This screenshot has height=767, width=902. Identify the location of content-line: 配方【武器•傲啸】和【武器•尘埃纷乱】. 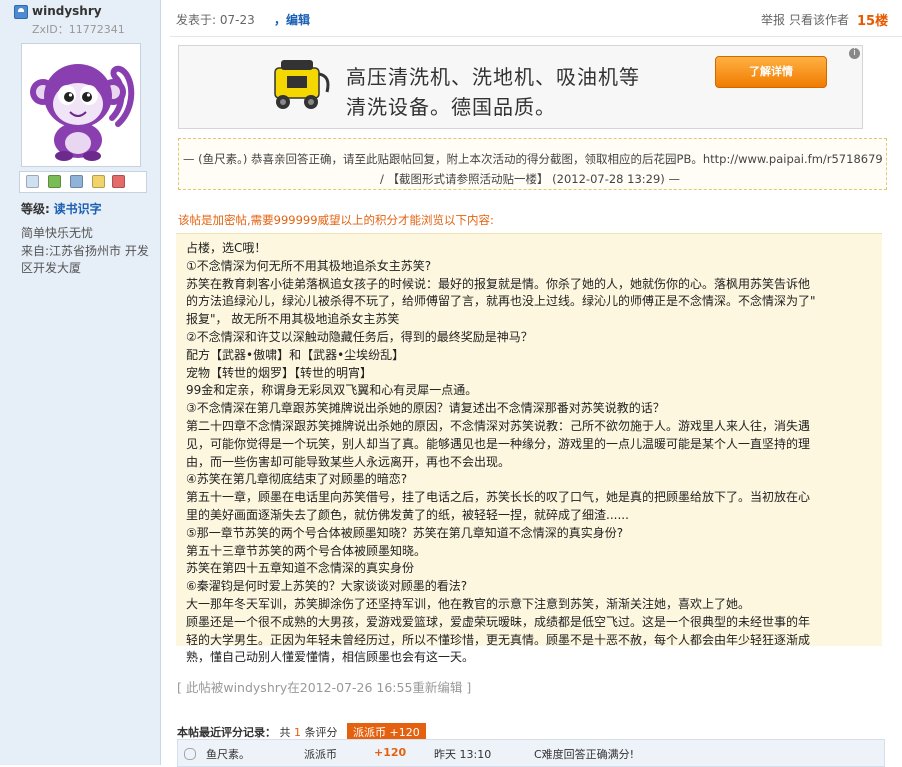
(295, 354).